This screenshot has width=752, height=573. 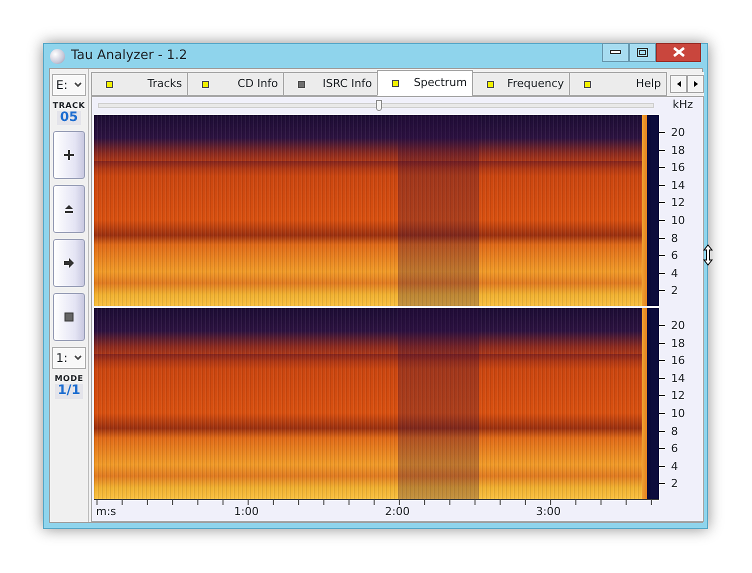 I want to click on stop-button, so click(x=69, y=317).